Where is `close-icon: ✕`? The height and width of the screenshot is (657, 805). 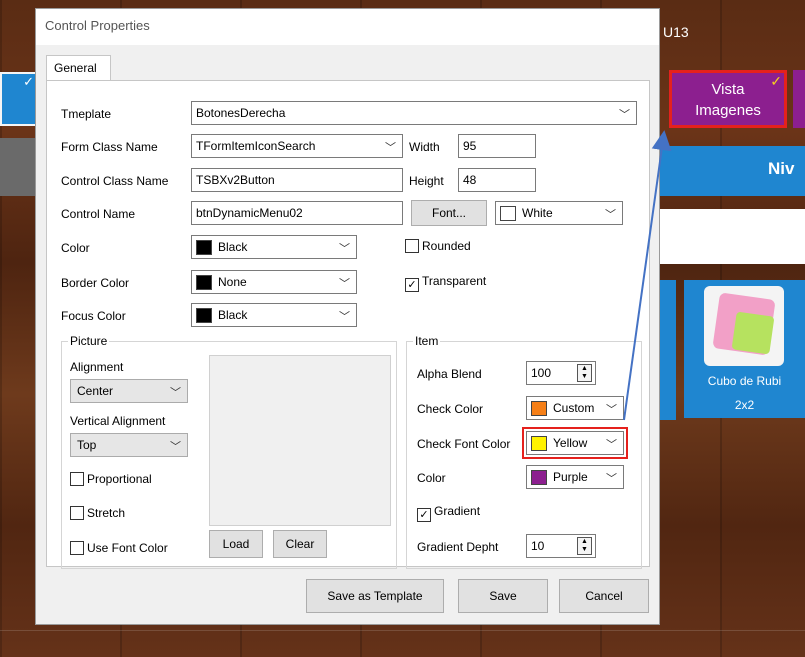
close-icon: ✕ is located at coordinates (639, 28).